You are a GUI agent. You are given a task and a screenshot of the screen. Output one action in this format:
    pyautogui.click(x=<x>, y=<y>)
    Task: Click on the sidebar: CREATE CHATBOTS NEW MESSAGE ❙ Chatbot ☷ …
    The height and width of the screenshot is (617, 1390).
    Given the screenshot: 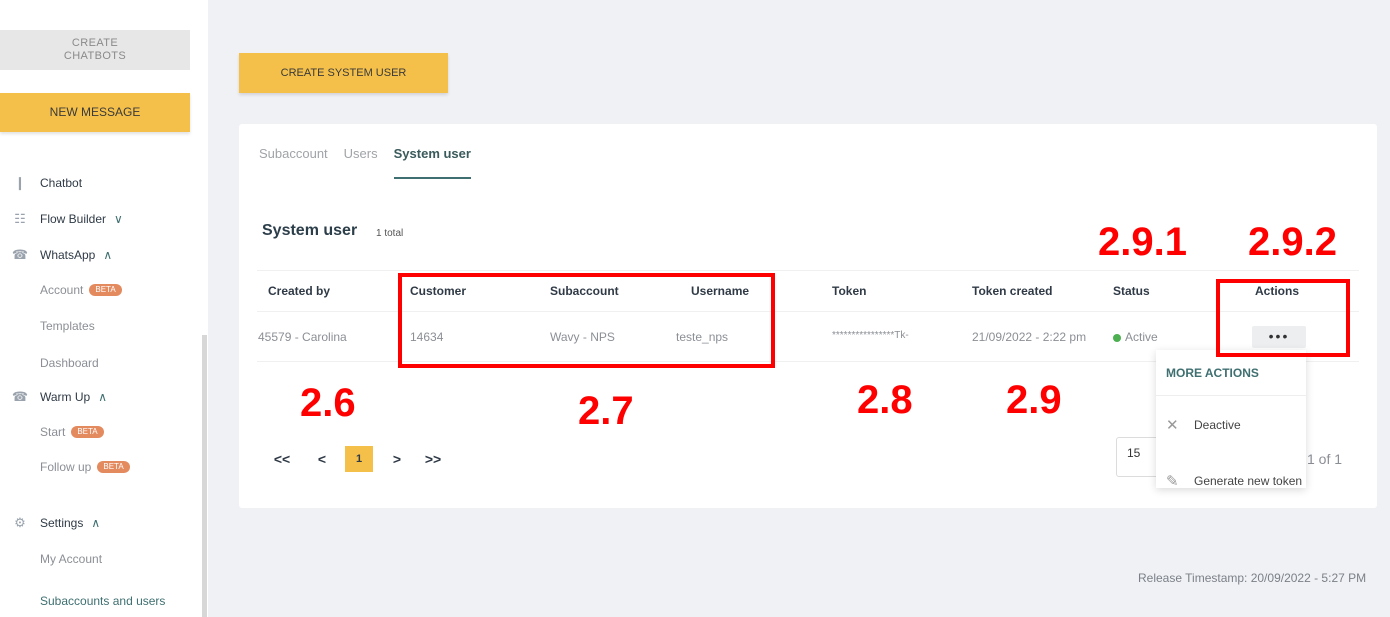 What is the action you would take?
    pyautogui.click(x=104, y=308)
    